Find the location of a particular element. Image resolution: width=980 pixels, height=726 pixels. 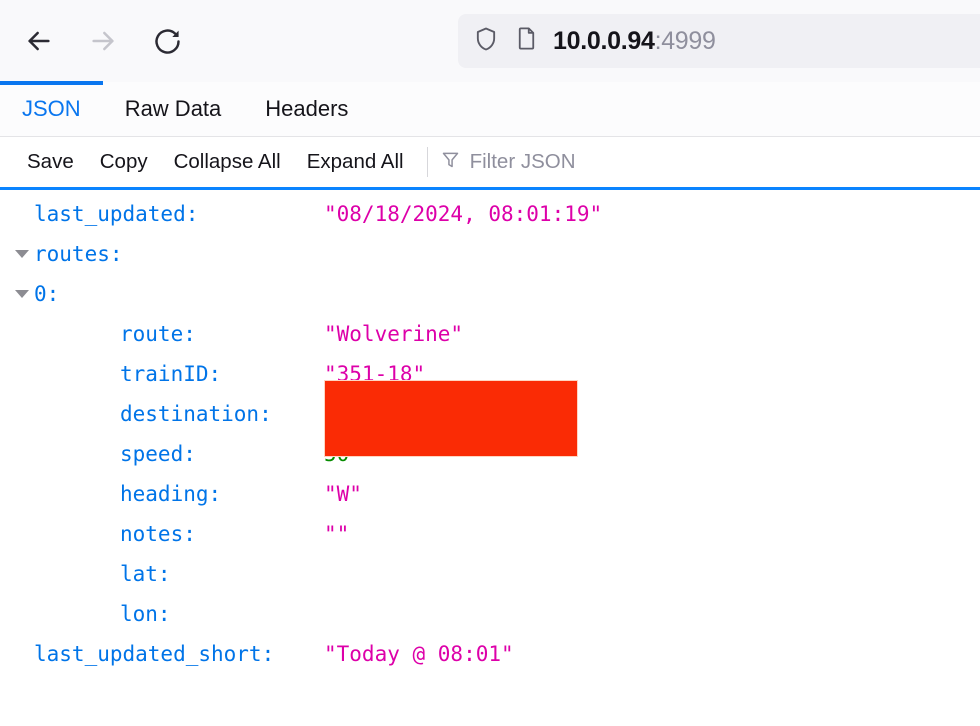

collapse-all-button: Collapse All is located at coordinates (227, 162).